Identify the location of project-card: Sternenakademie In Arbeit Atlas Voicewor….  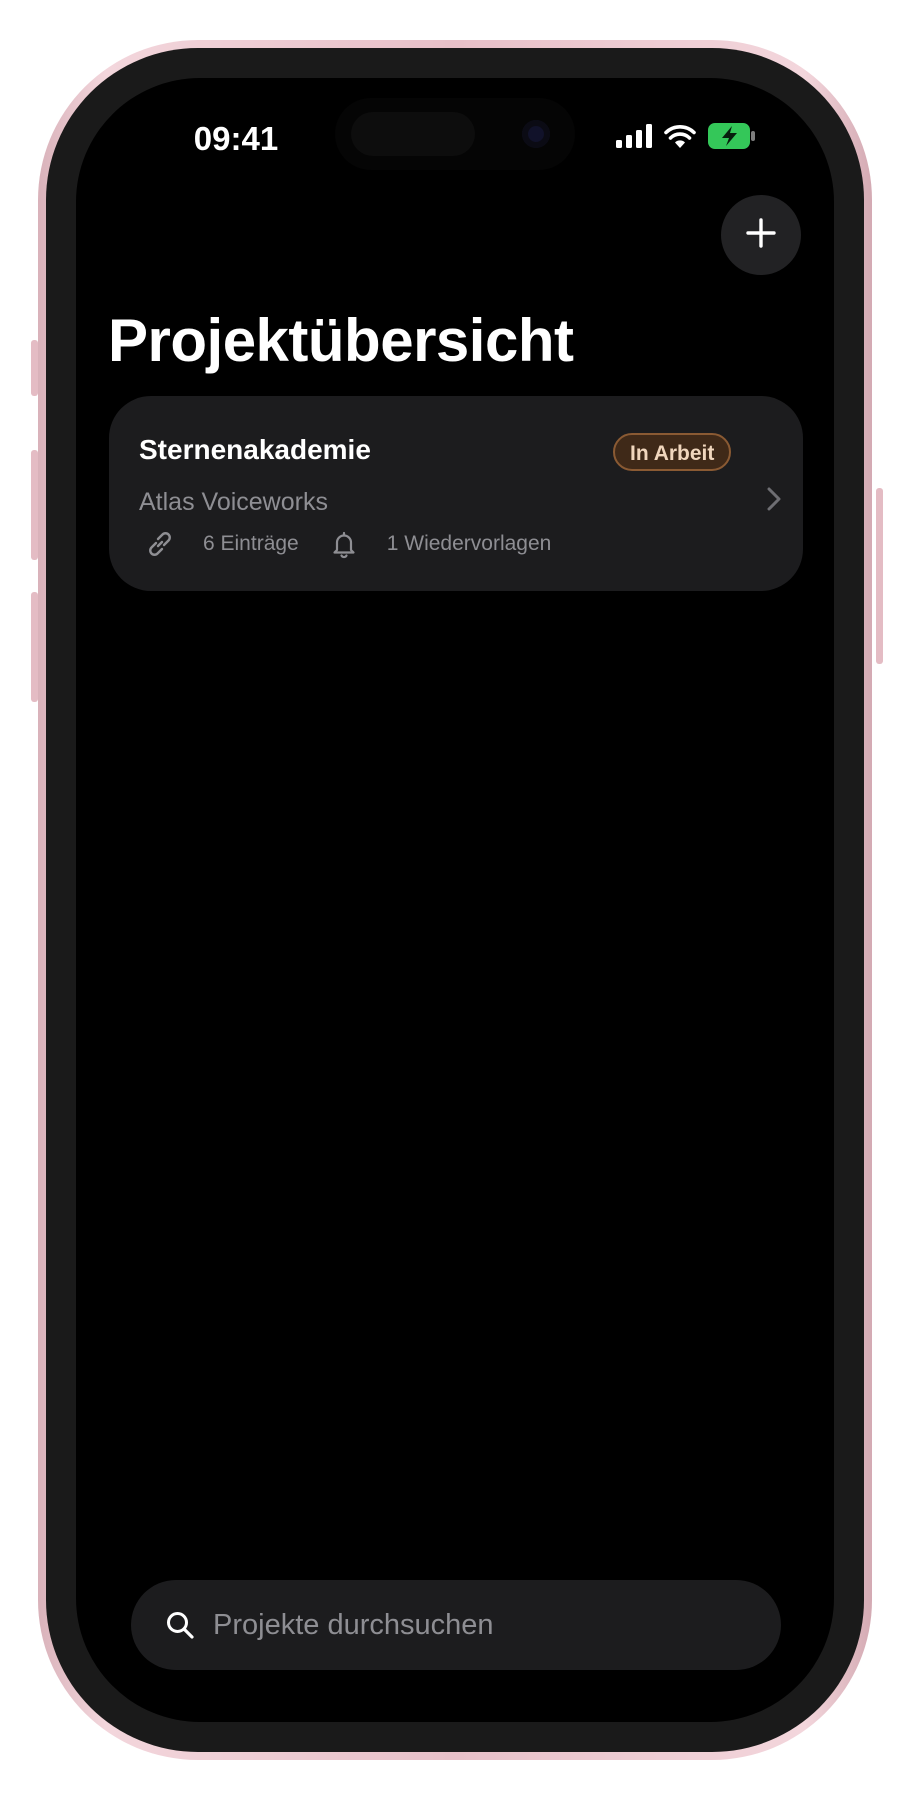
(456, 493).